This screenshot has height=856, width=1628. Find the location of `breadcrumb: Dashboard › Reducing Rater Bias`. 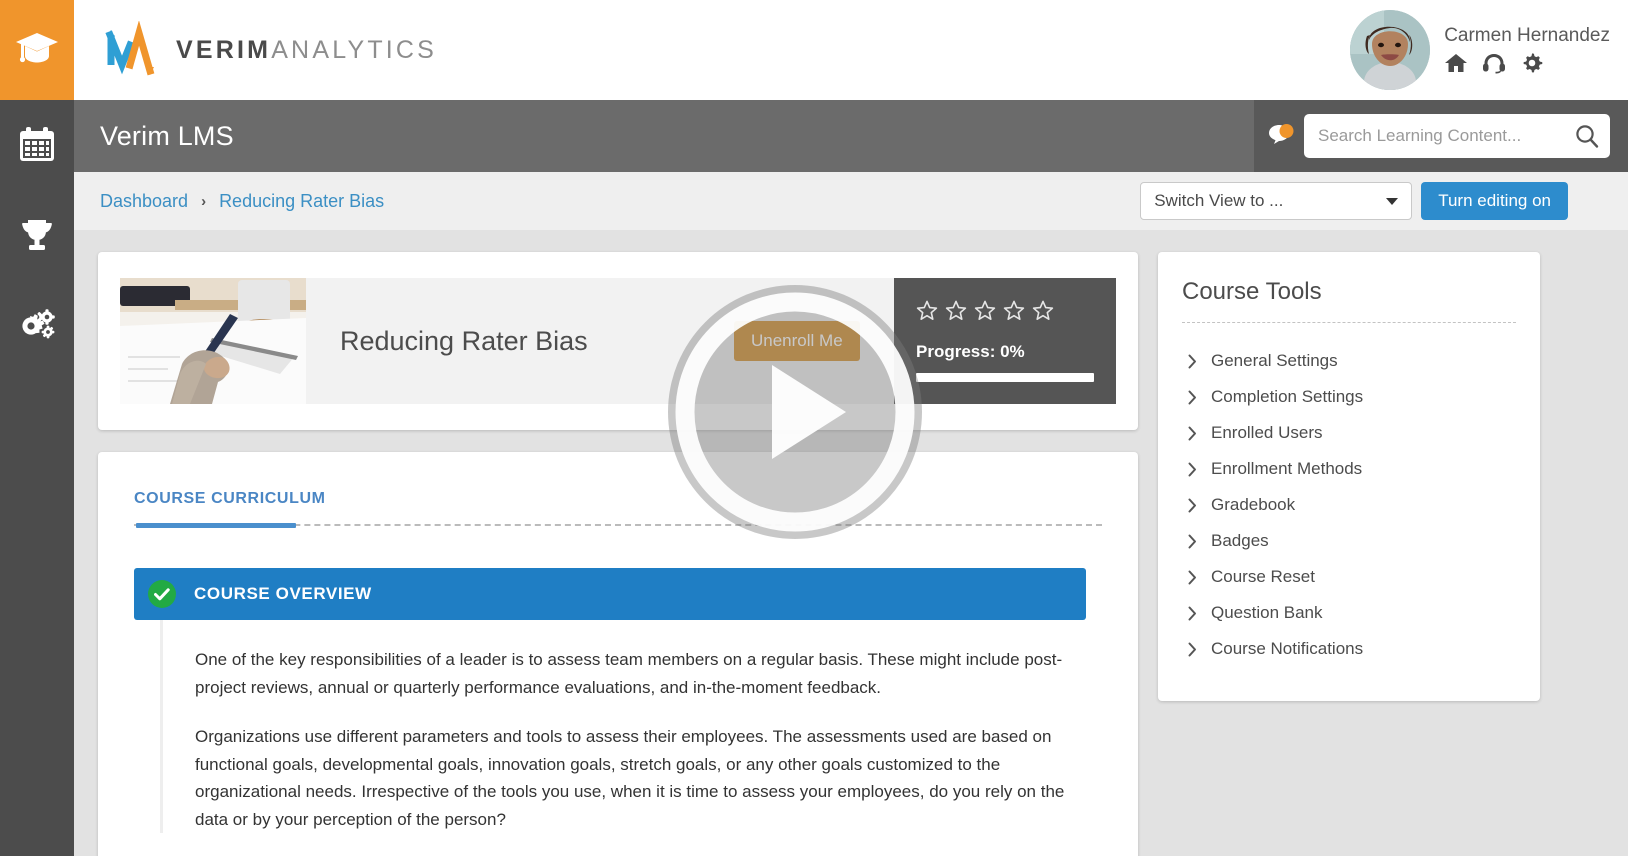

breadcrumb: Dashboard › Reducing Rater Bias is located at coordinates (242, 201).